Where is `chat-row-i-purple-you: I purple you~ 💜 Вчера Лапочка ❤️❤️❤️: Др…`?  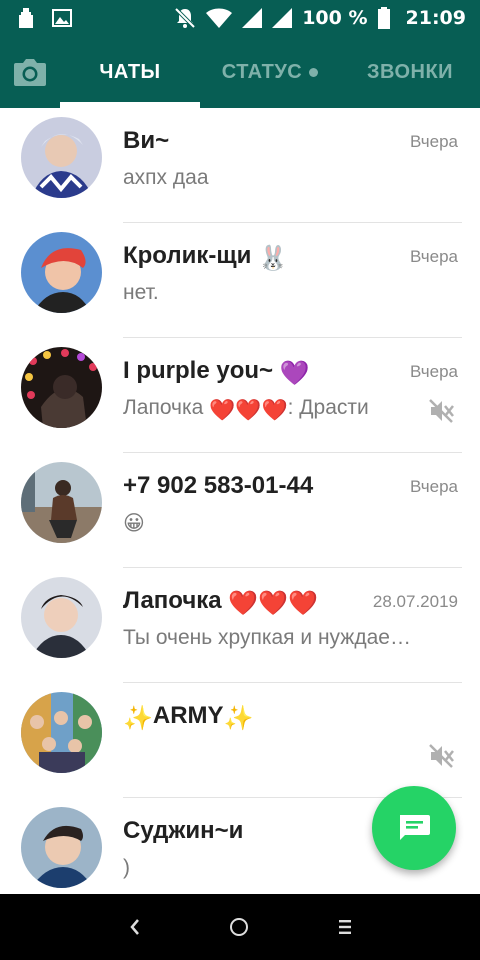 chat-row-i-purple-you: I purple you~ 💜 Вчера Лапочка ❤️❤️❤️: Др… is located at coordinates (240, 395).